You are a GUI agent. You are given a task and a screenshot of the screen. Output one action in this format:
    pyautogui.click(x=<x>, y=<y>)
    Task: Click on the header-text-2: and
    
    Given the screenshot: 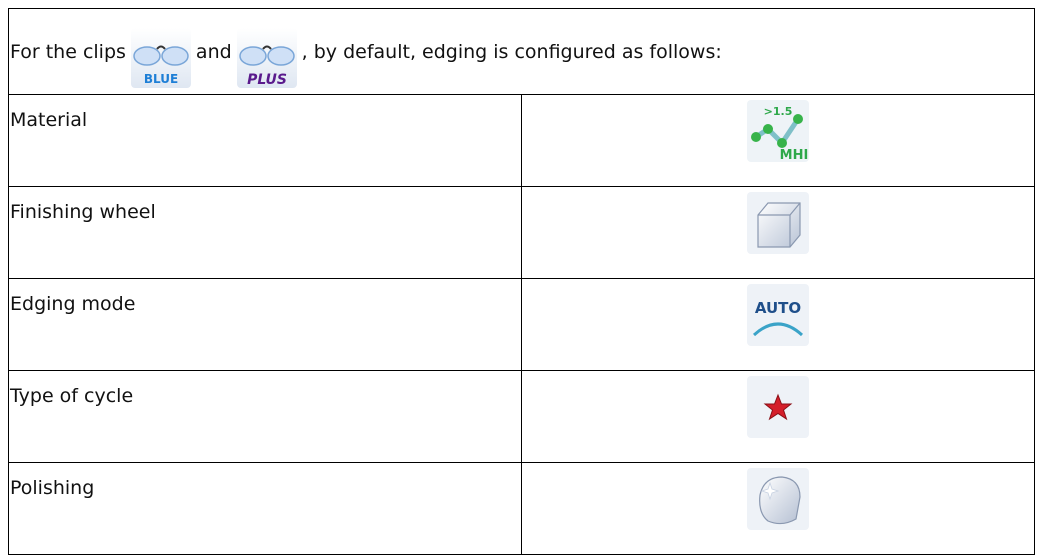 What is the action you would take?
    pyautogui.click(x=213, y=51)
    